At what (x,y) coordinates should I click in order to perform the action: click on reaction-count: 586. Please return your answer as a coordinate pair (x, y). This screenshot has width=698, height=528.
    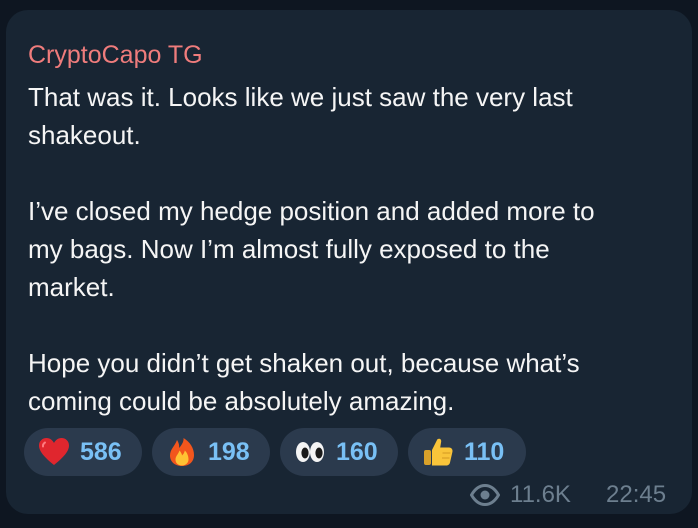
    Looking at the image, I should click on (101, 452).